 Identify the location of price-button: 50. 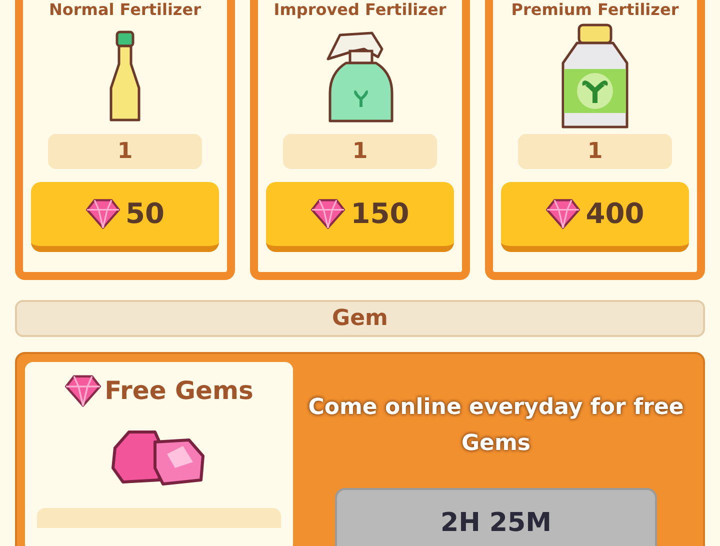
(125, 217).